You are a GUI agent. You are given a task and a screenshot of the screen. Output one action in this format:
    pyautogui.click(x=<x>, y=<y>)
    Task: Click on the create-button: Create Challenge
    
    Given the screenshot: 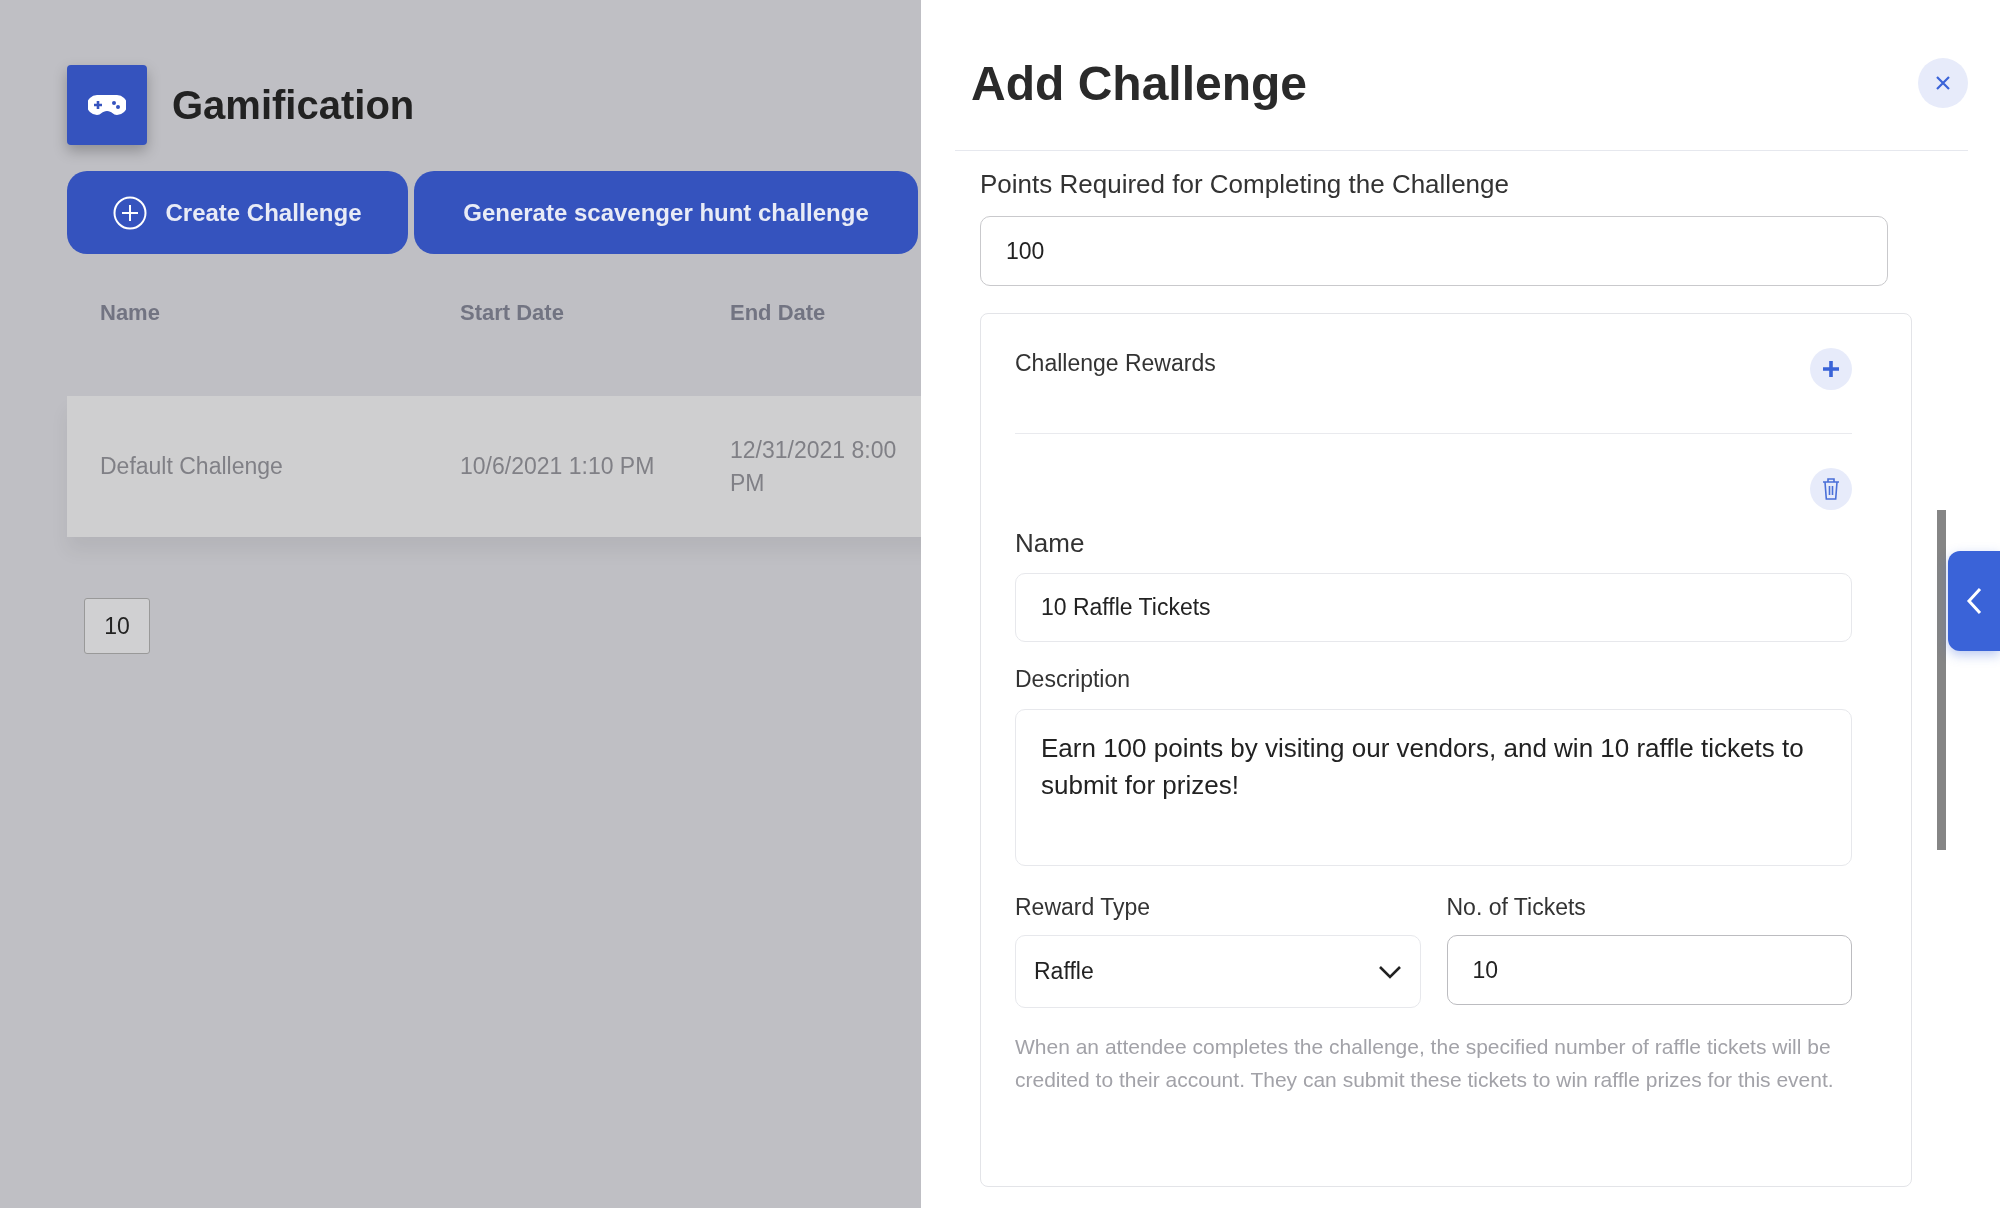 What is the action you would take?
    pyautogui.click(x=237, y=212)
    